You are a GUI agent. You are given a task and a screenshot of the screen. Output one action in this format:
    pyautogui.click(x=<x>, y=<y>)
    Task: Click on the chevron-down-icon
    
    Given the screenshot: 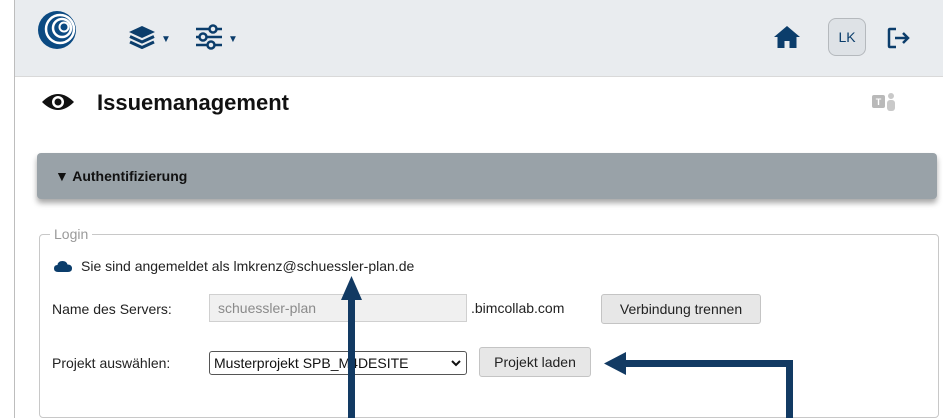 What is the action you would take?
    pyautogui.click(x=456, y=363)
    